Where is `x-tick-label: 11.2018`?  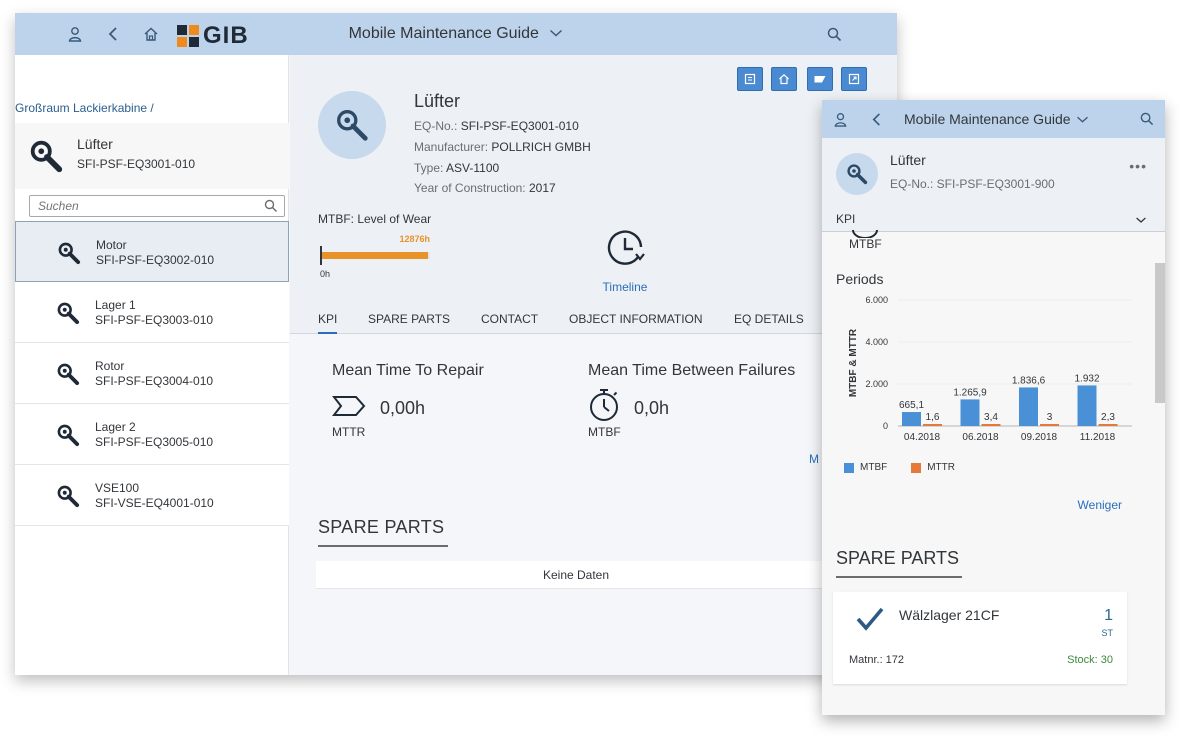
x-tick-label: 11.2018 is located at coordinates (1098, 437).